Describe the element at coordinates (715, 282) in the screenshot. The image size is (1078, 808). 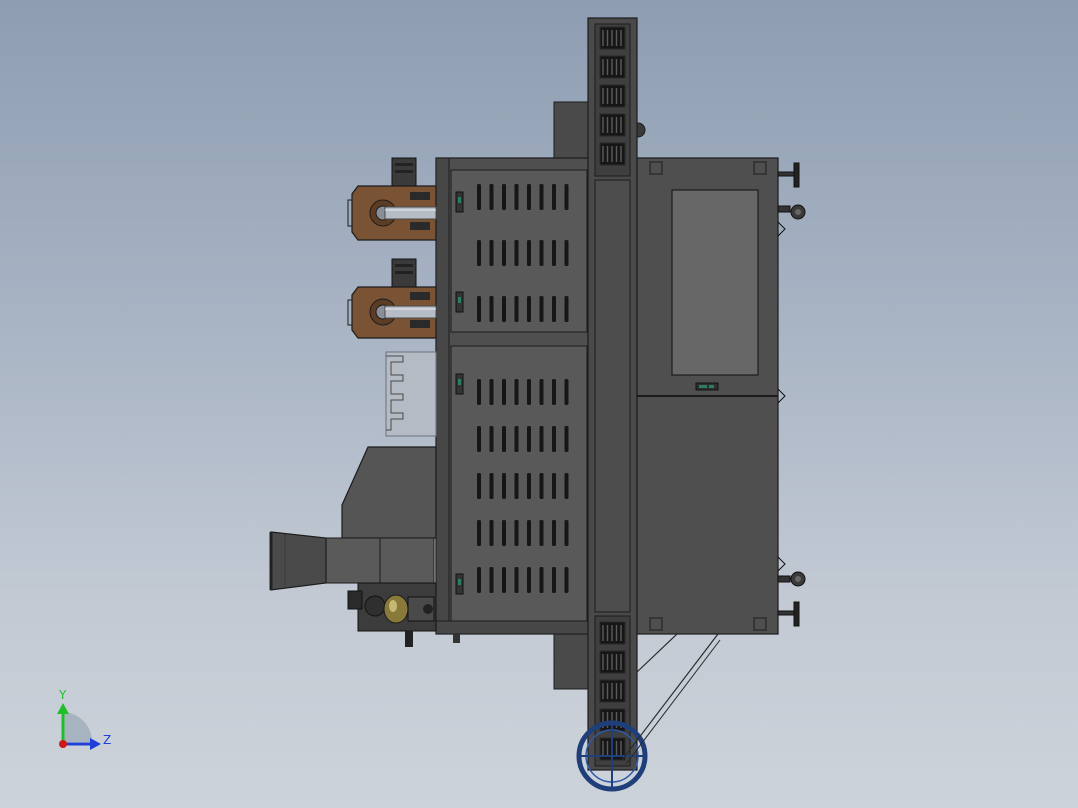
I see `viewing-window` at that location.